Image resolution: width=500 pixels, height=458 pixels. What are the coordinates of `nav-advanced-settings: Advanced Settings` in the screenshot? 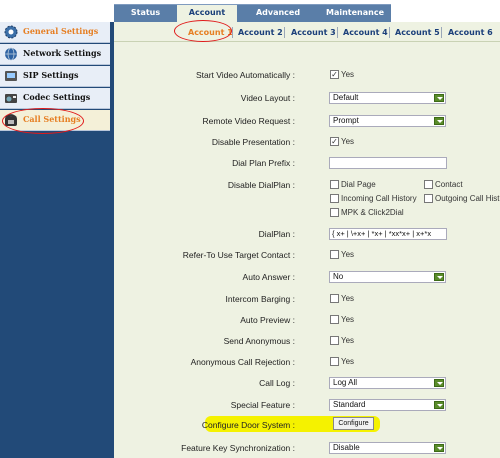 It's located at (278, 19).